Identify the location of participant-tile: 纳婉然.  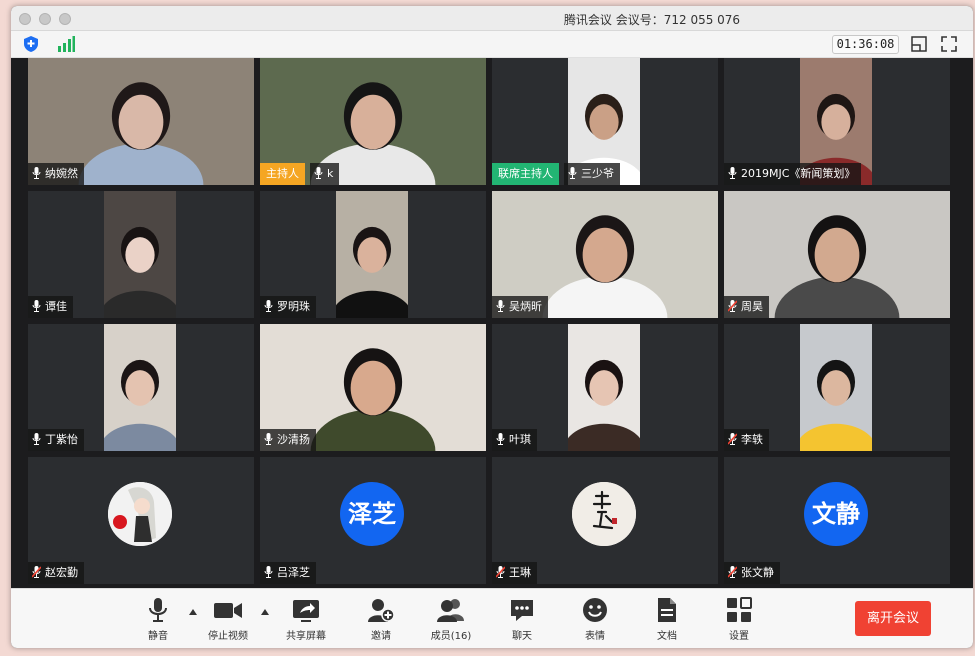
(141, 121).